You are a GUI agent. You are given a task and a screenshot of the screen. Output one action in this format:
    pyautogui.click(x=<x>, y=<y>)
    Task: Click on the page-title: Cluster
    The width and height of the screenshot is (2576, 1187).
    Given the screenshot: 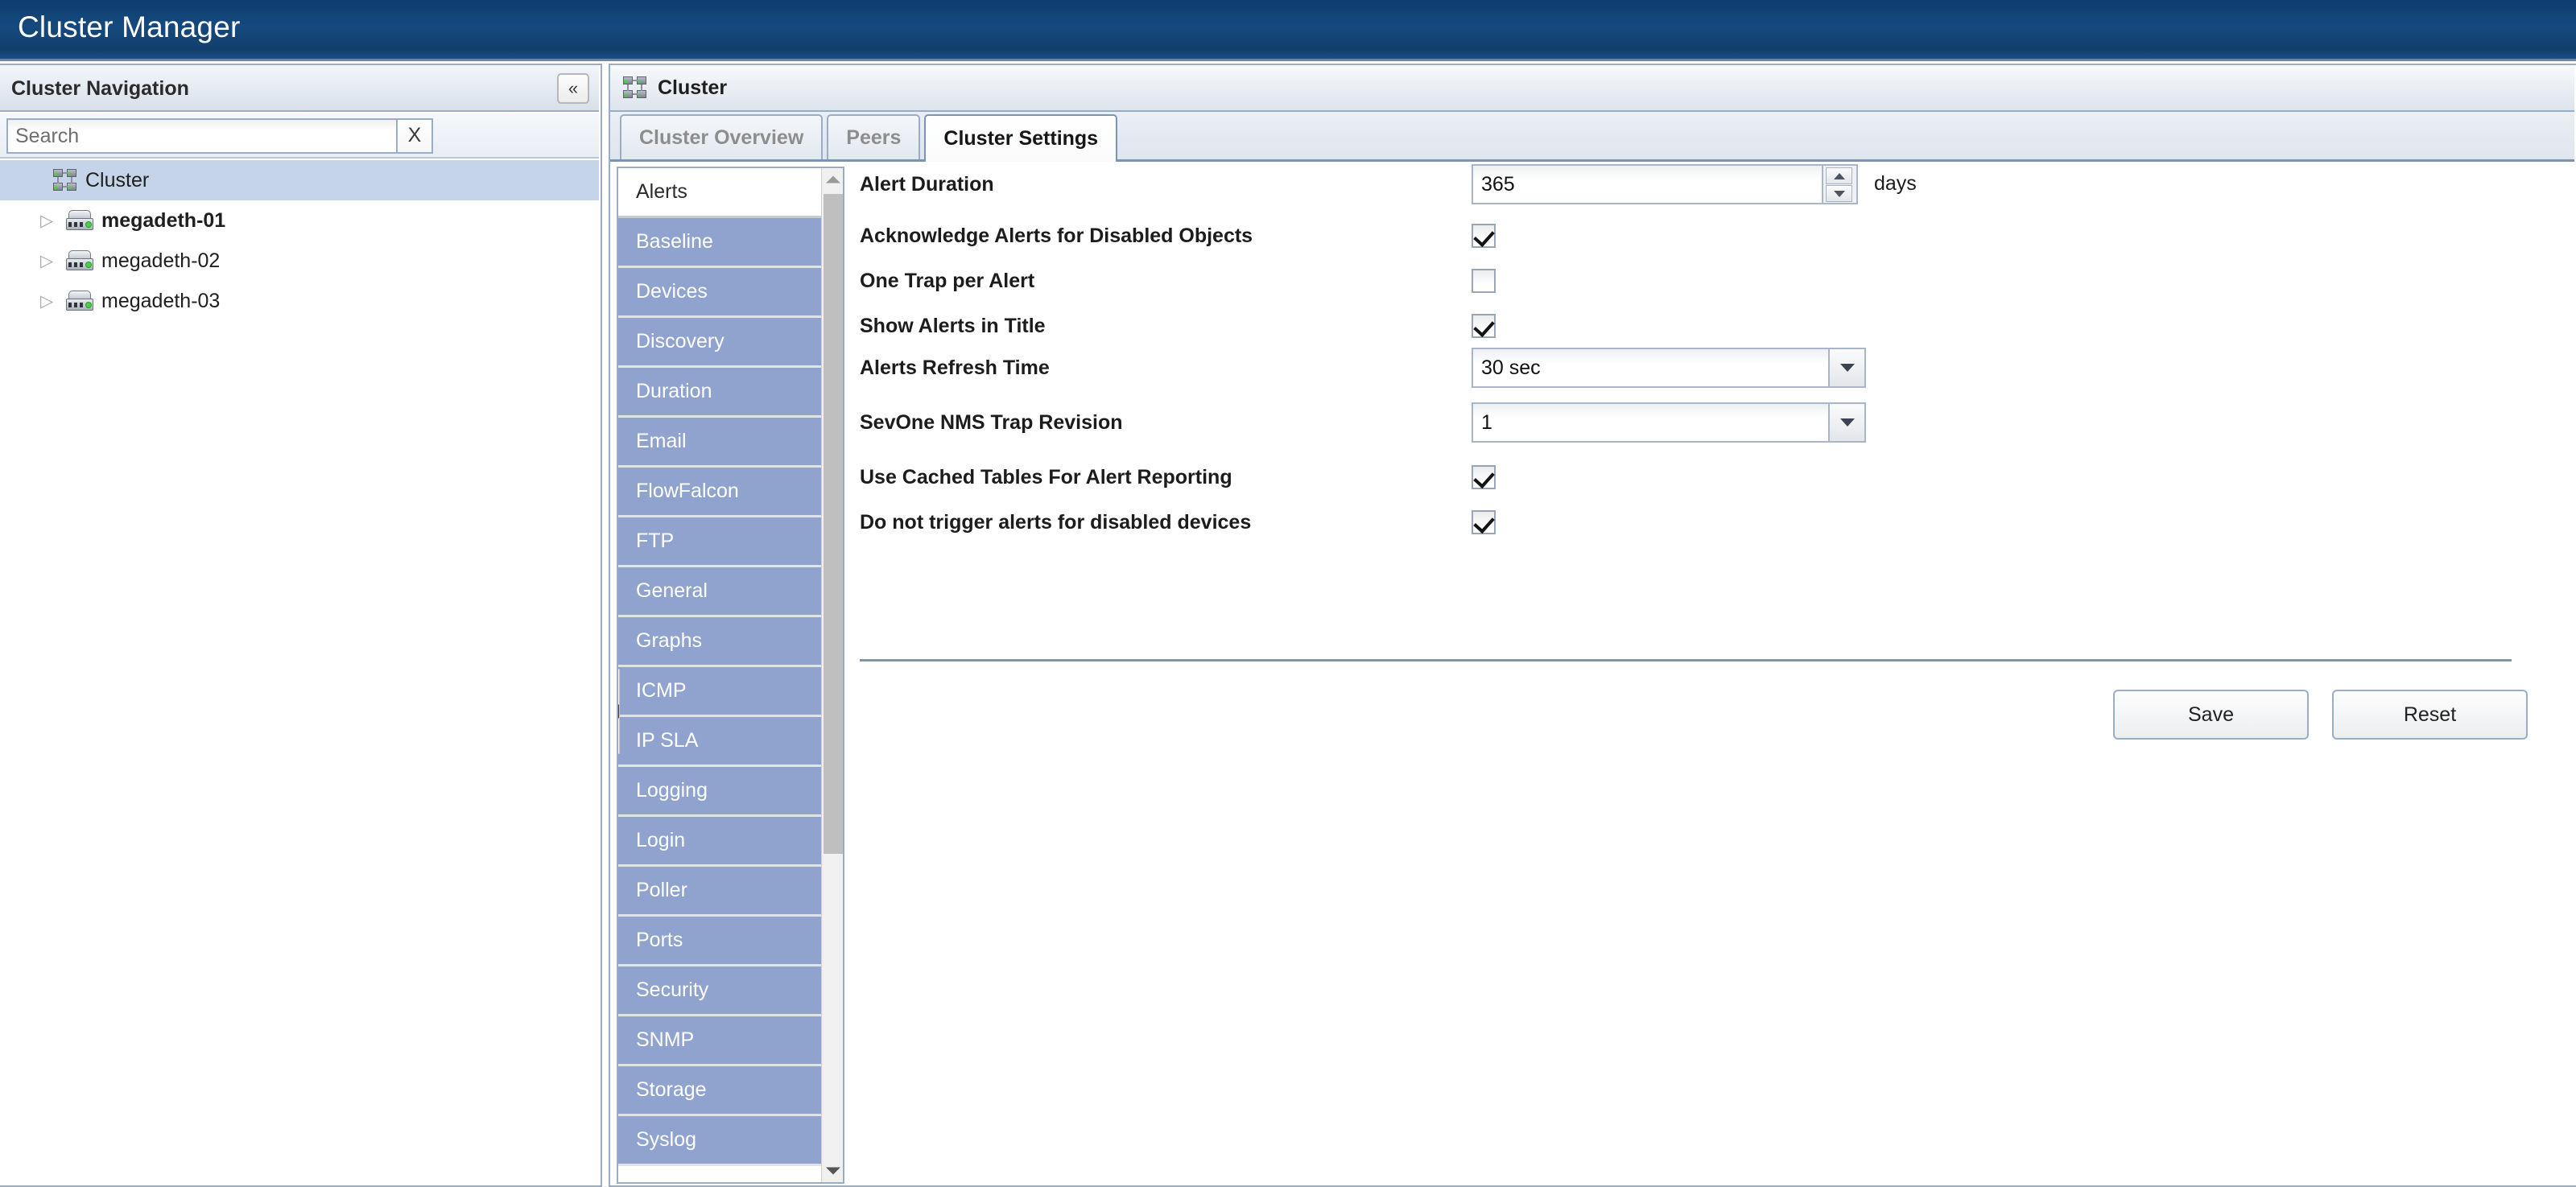 What is the action you would take?
    pyautogui.click(x=693, y=87)
    